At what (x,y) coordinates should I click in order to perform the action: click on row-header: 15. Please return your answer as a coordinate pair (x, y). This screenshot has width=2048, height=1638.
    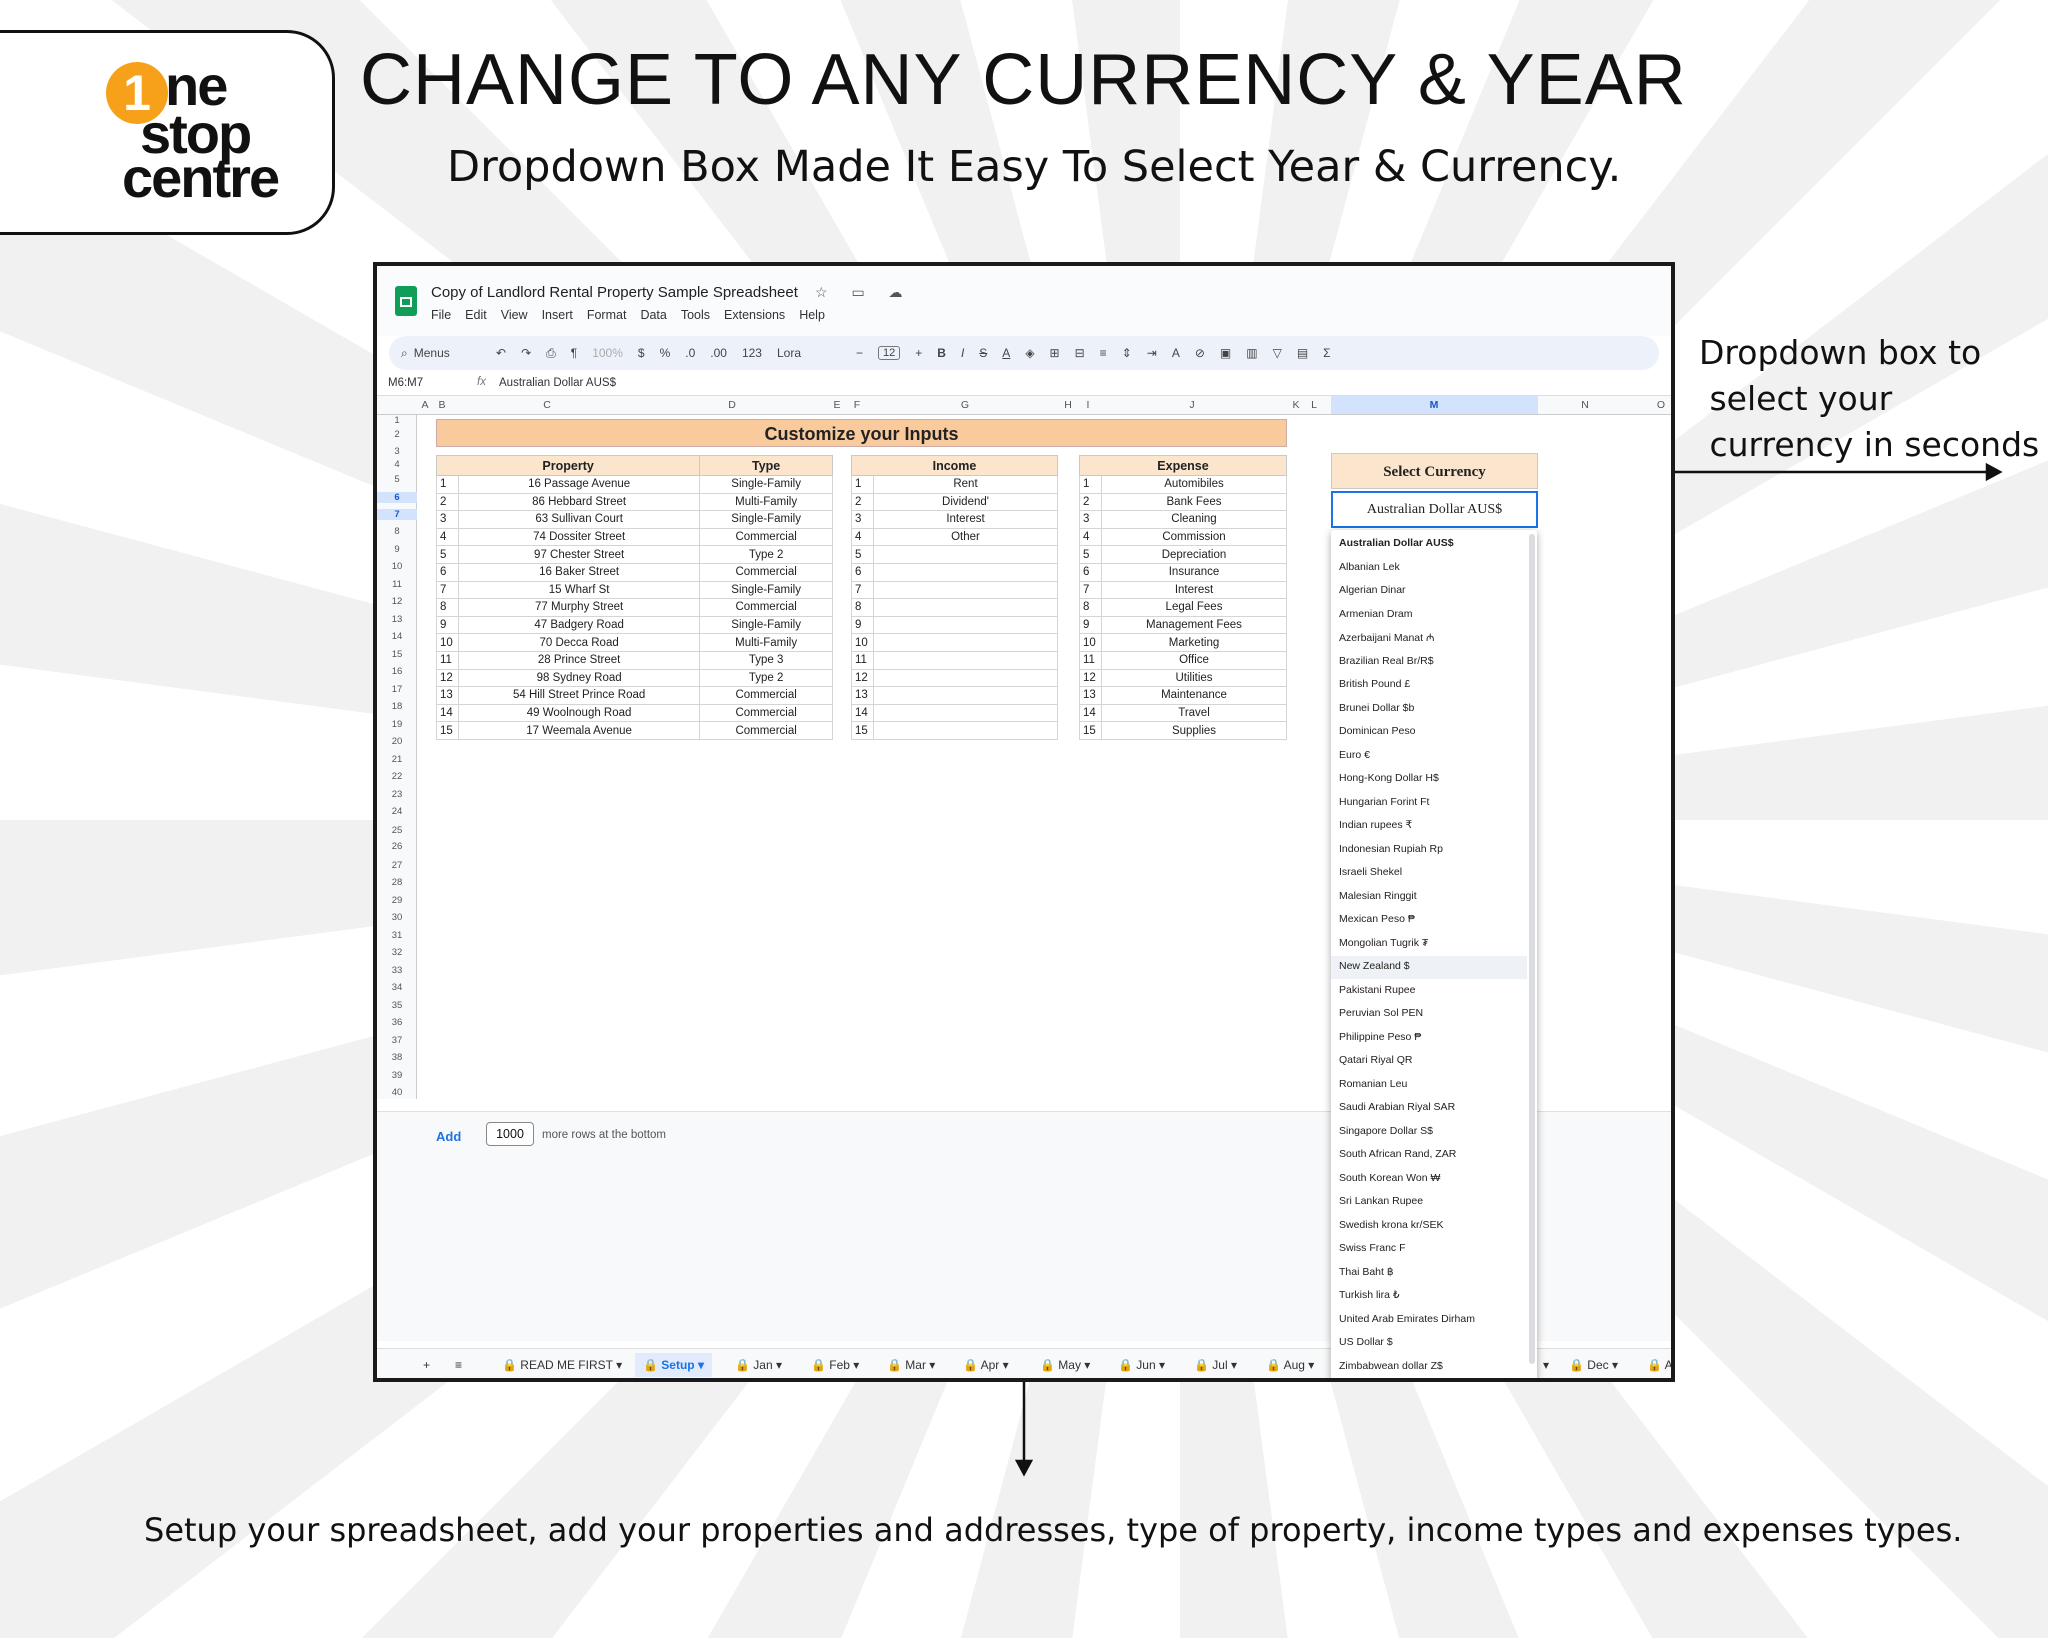
    Looking at the image, I should click on (397, 654).